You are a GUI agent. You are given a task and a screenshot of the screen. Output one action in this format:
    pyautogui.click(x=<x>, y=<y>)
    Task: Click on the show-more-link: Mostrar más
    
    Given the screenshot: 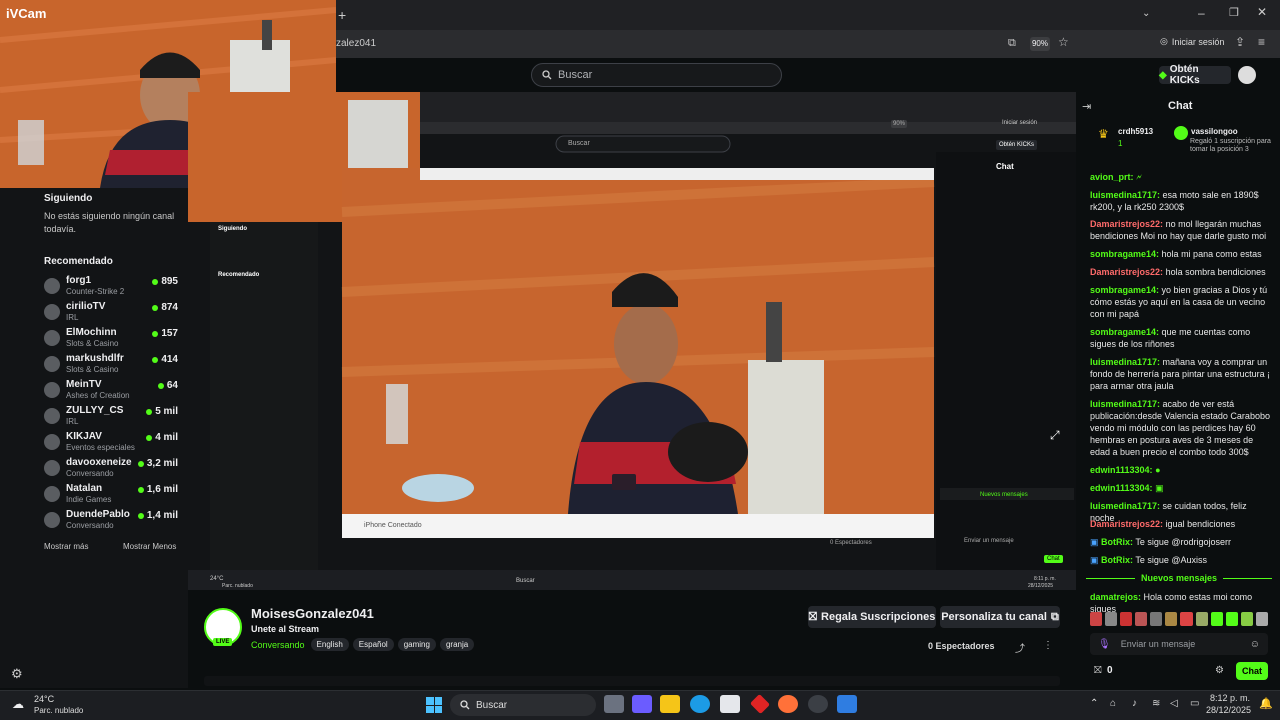 What is the action you would take?
    pyautogui.click(x=66, y=546)
    